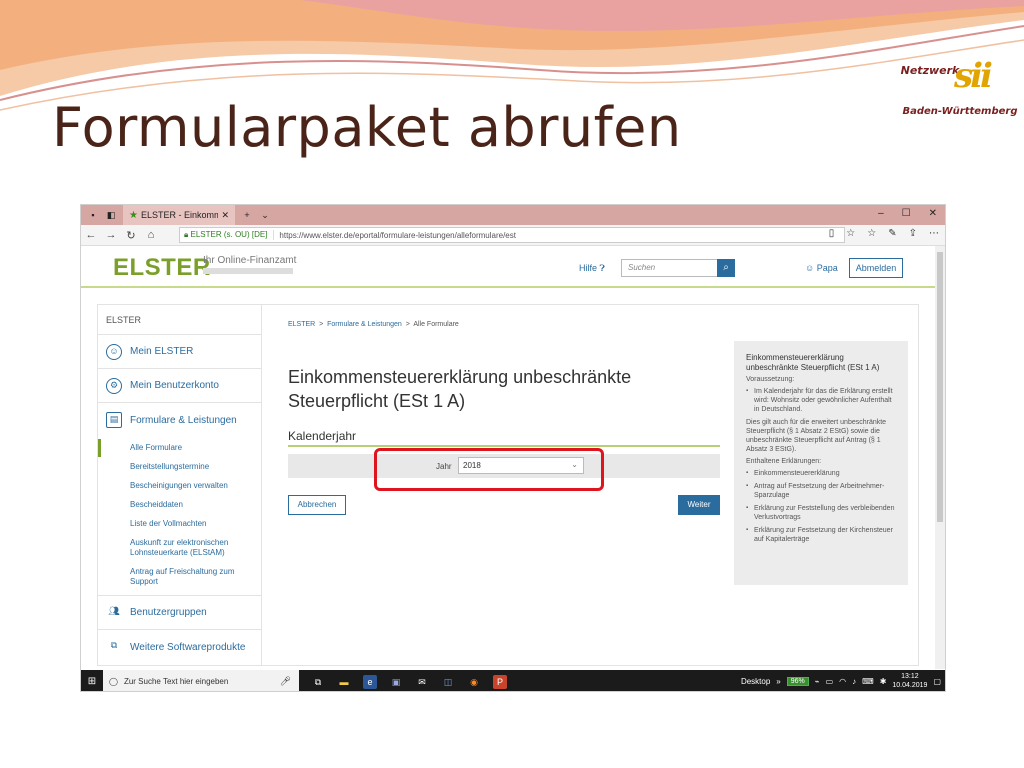  I want to click on lock-icon: 🔒︎, so click(186, 234).